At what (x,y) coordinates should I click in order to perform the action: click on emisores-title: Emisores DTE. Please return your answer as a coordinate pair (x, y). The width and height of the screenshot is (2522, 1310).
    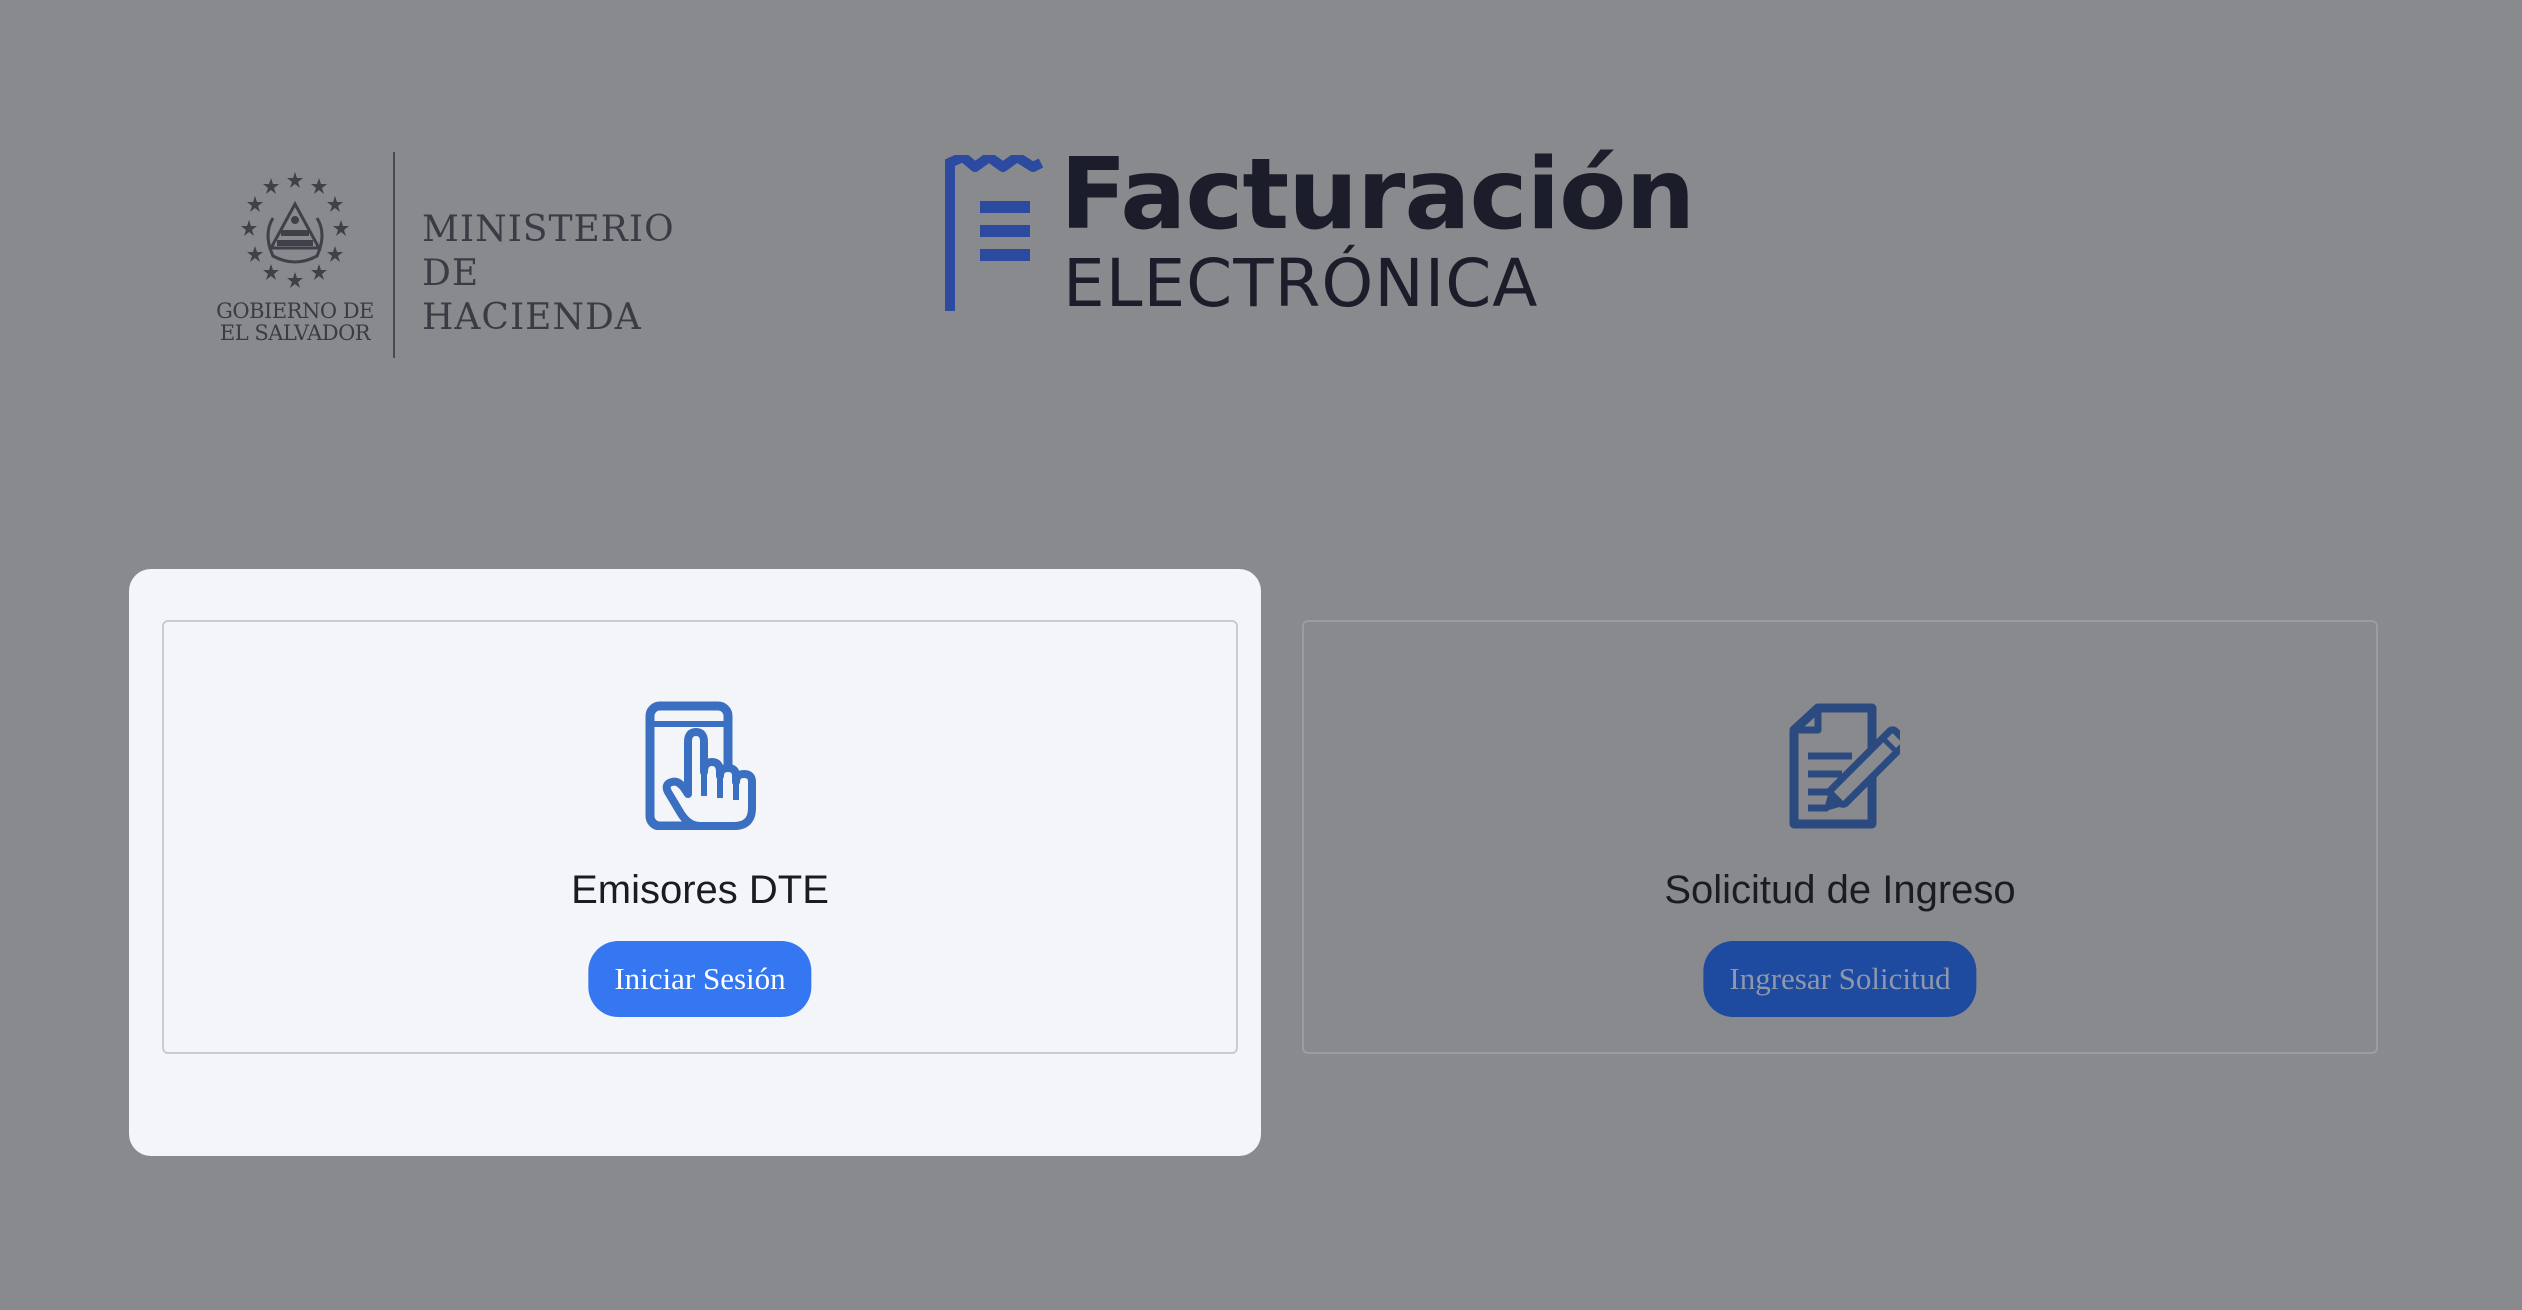
    Looking at the image, I should click on (700, 890).